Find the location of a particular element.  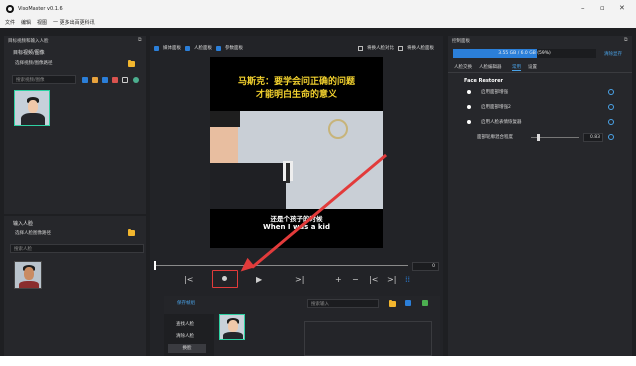

memory-bar: 3.55 GB / 6.0 GB (59%) is located at coordinates (524, 53).